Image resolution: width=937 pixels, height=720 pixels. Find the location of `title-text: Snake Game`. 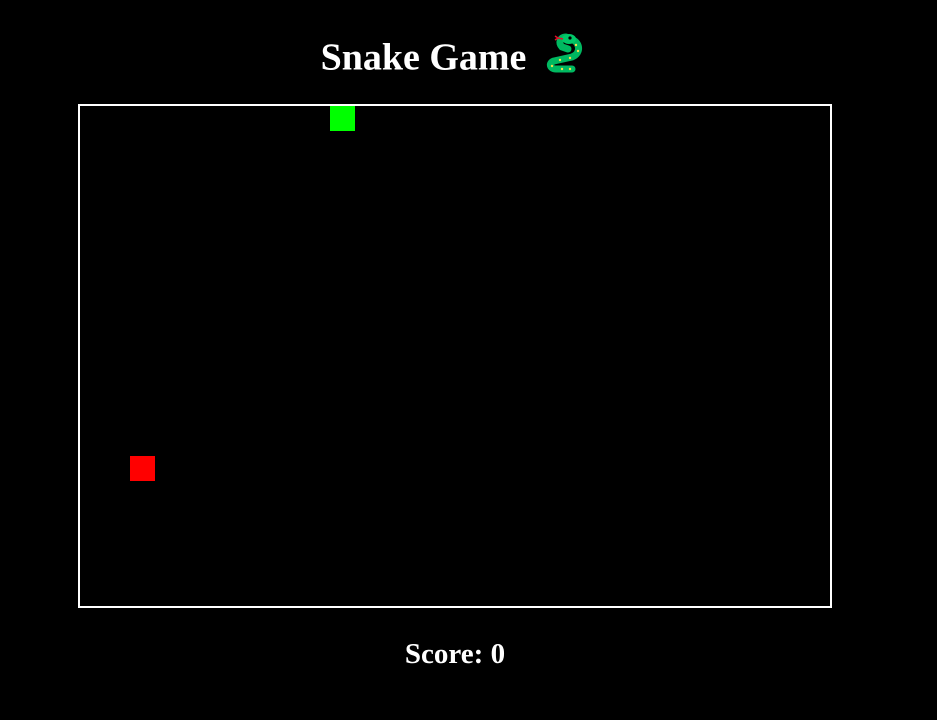

title-text: Snake Game is located at coordinates (423, 57).